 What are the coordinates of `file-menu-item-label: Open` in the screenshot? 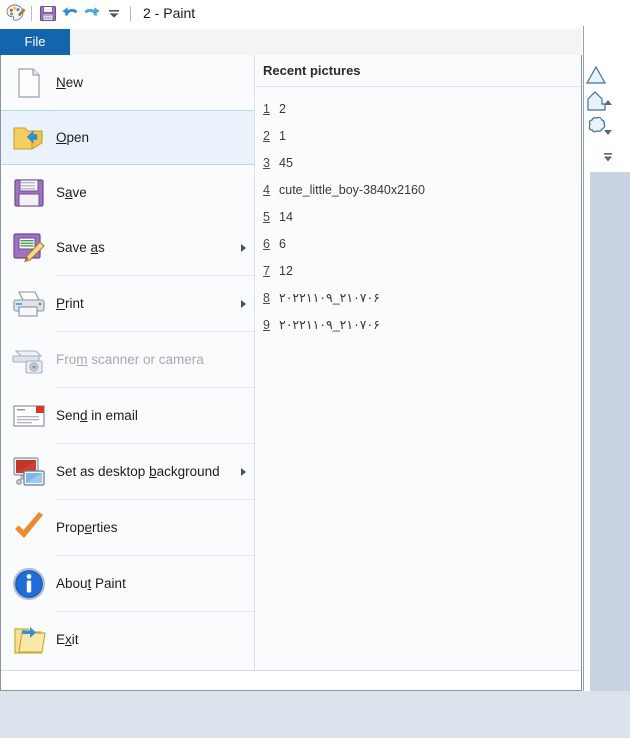 It's located at (73, 137).